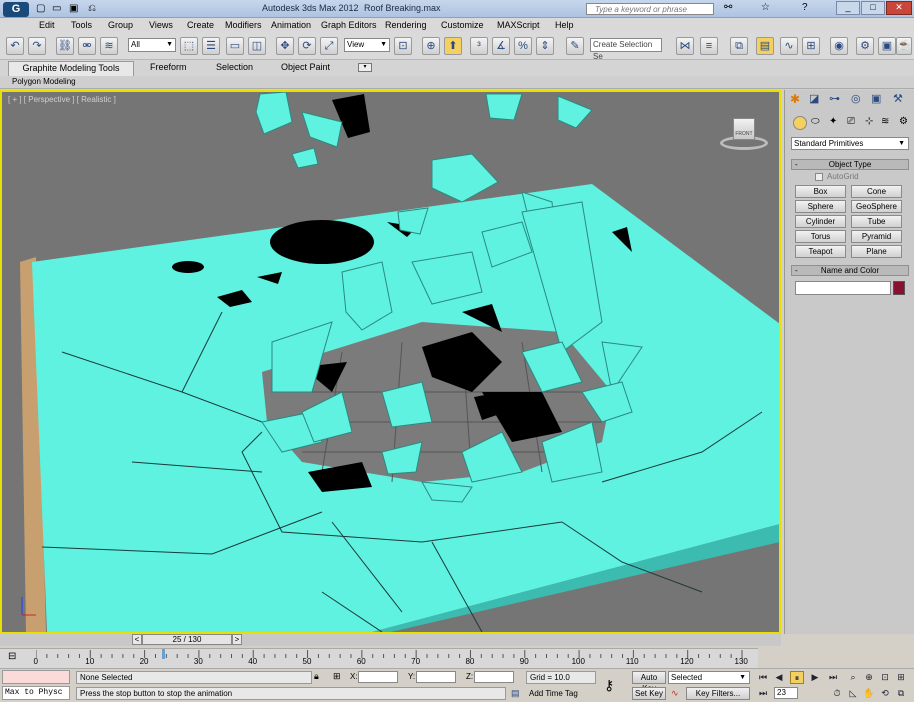 Image resolution: width=914 pixels, height=702 pixels. Describe the element at coordinates (553, 693) in the screenshot. I see `add-time-tag-label: Add Time Tag` at that location.